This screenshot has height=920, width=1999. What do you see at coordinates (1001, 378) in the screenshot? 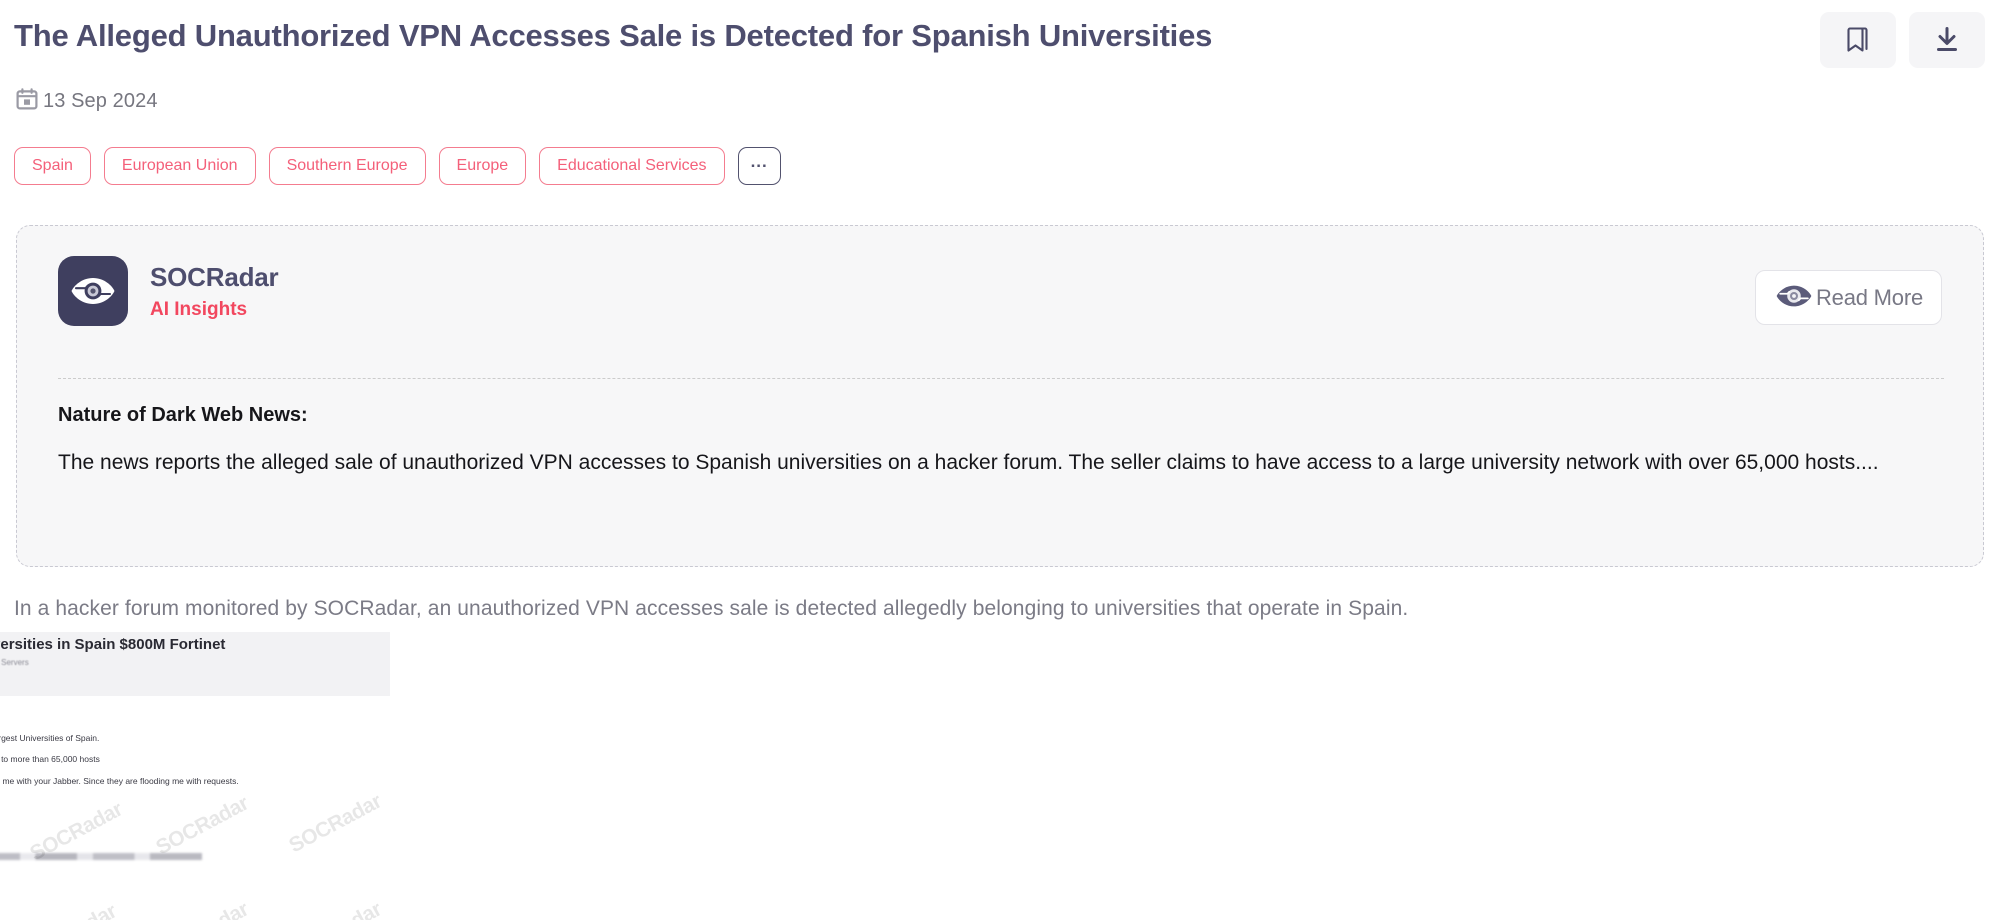
I see `card-divider` at bounding box center [1001, 378].